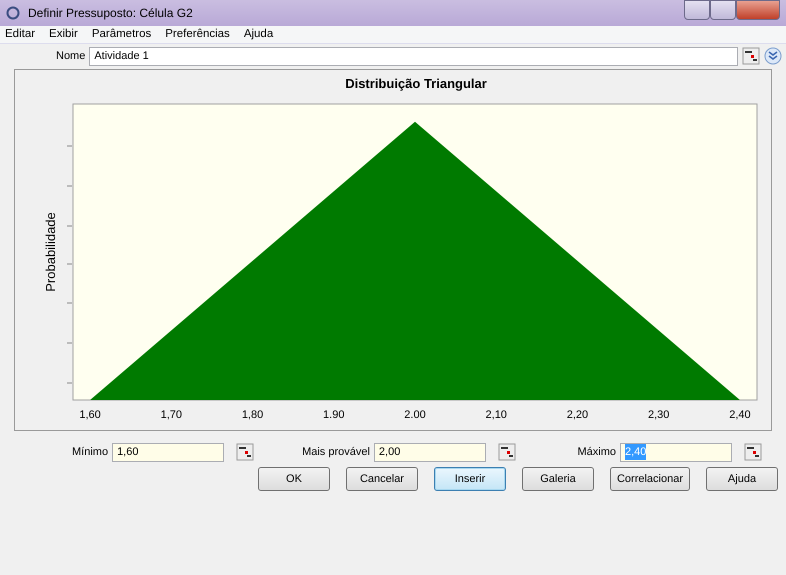  Describe the element at coordinates (697, 10) in the screenshot. I see `minimize-button` at that location.